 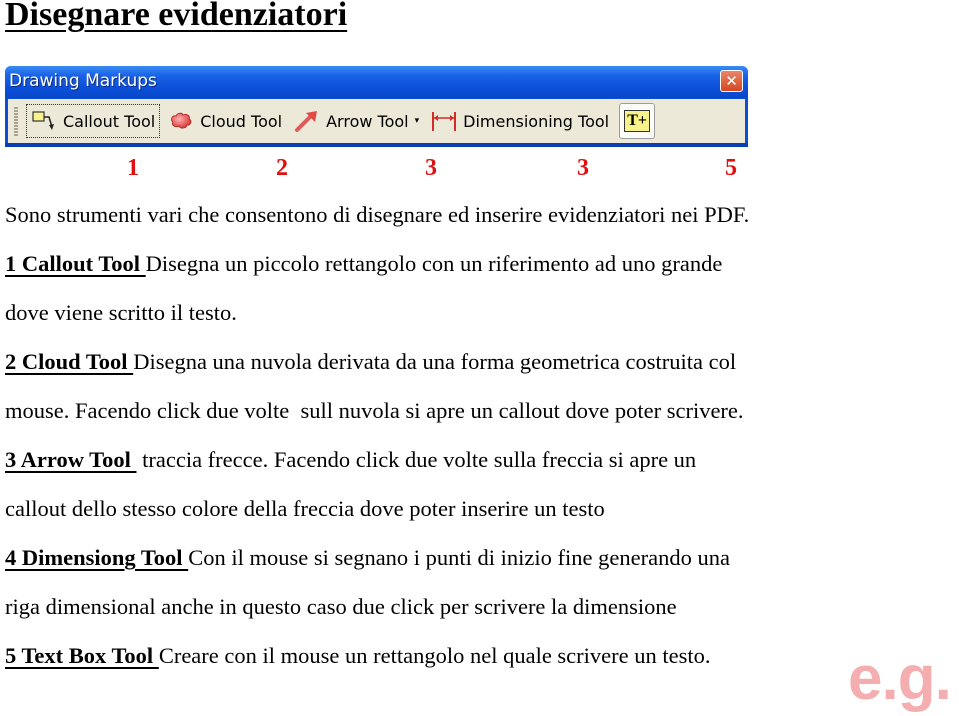 What do you see at coordinates (900, 678) in the screenshot?
I see `watermark-logo: e.g.` at bounding box center [900, 678].